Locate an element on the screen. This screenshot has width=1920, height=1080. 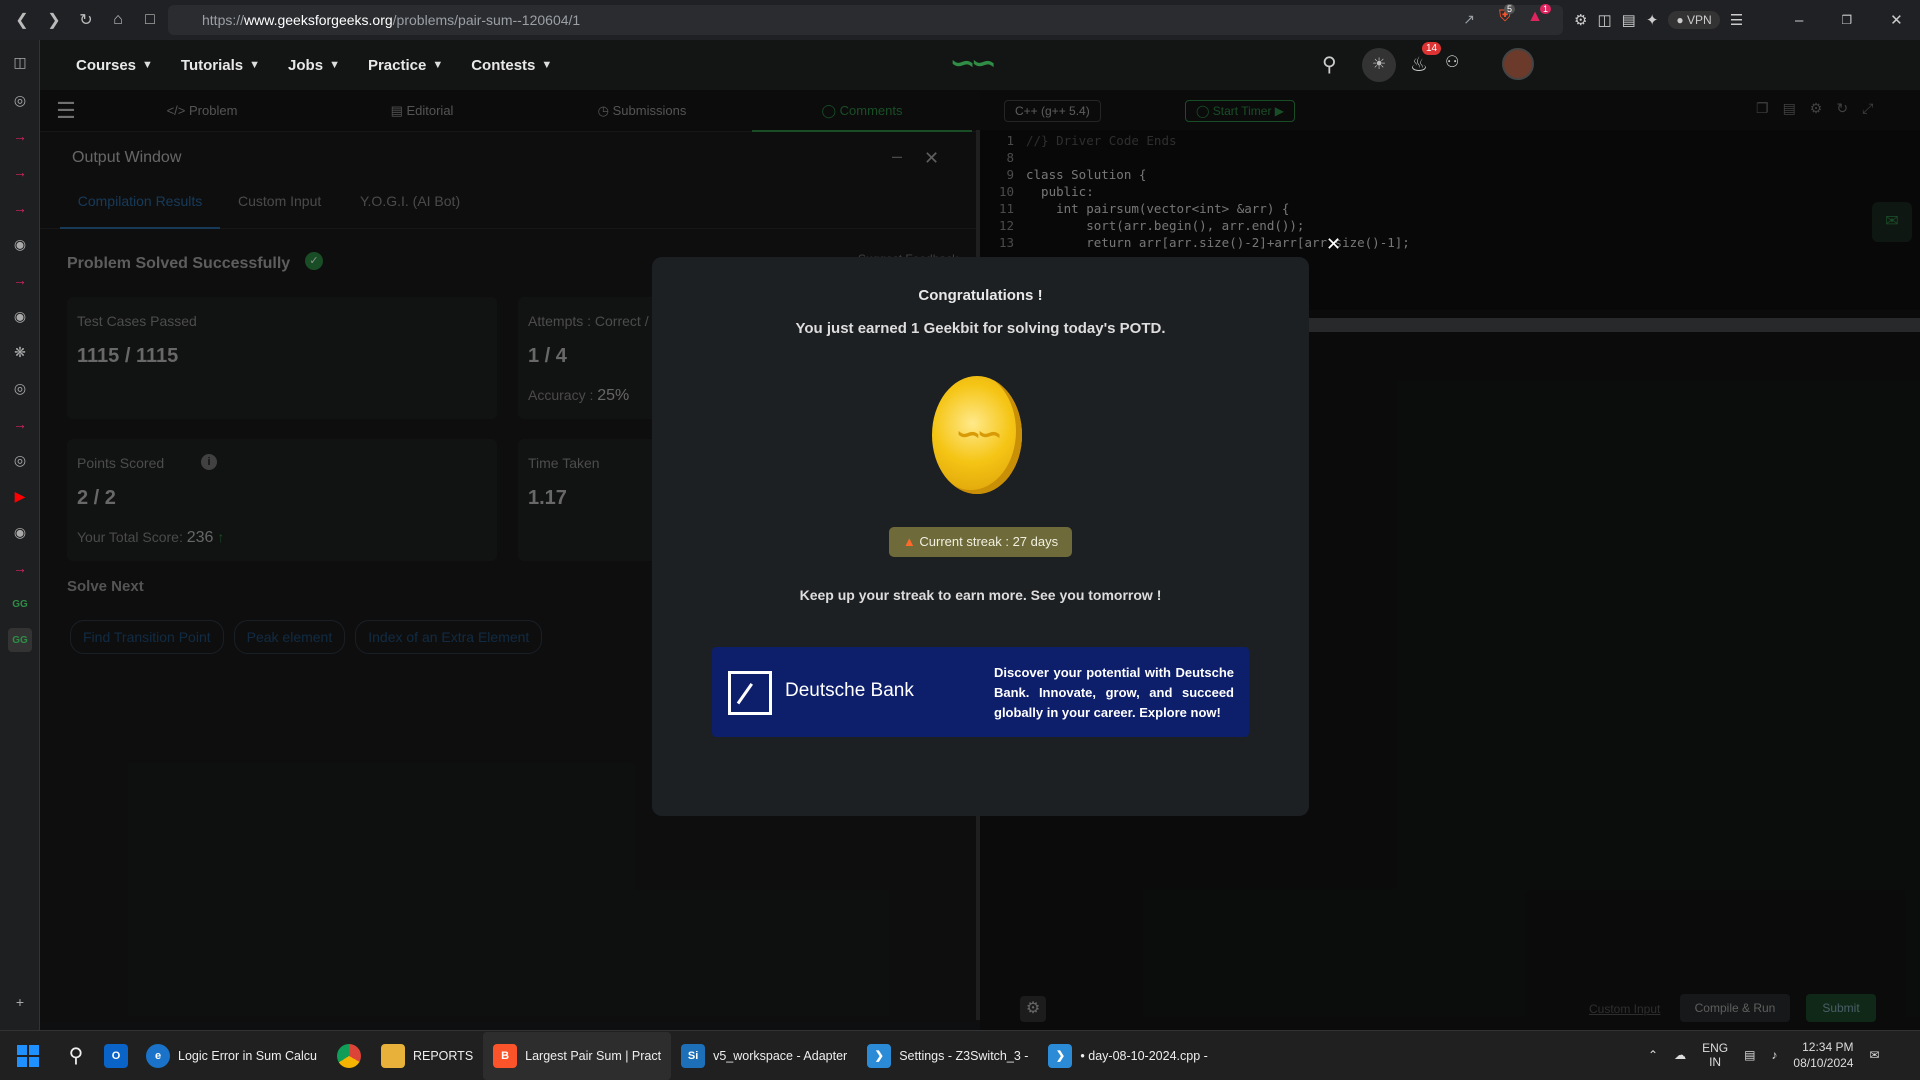
taskbar-label: Settings - Z3Switch_3 - is located at coordinates (964, 1055).